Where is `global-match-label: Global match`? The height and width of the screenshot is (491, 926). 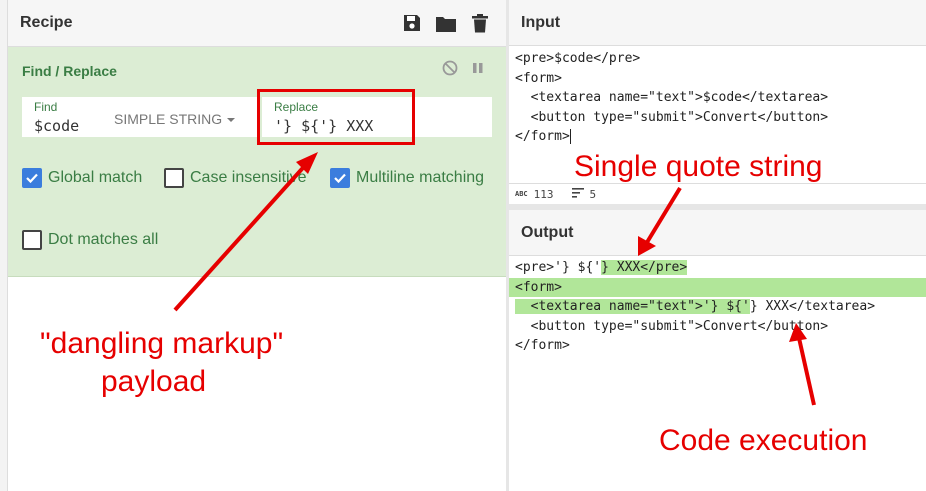 global-match-label: Global match is located at coordinates (95, 177).